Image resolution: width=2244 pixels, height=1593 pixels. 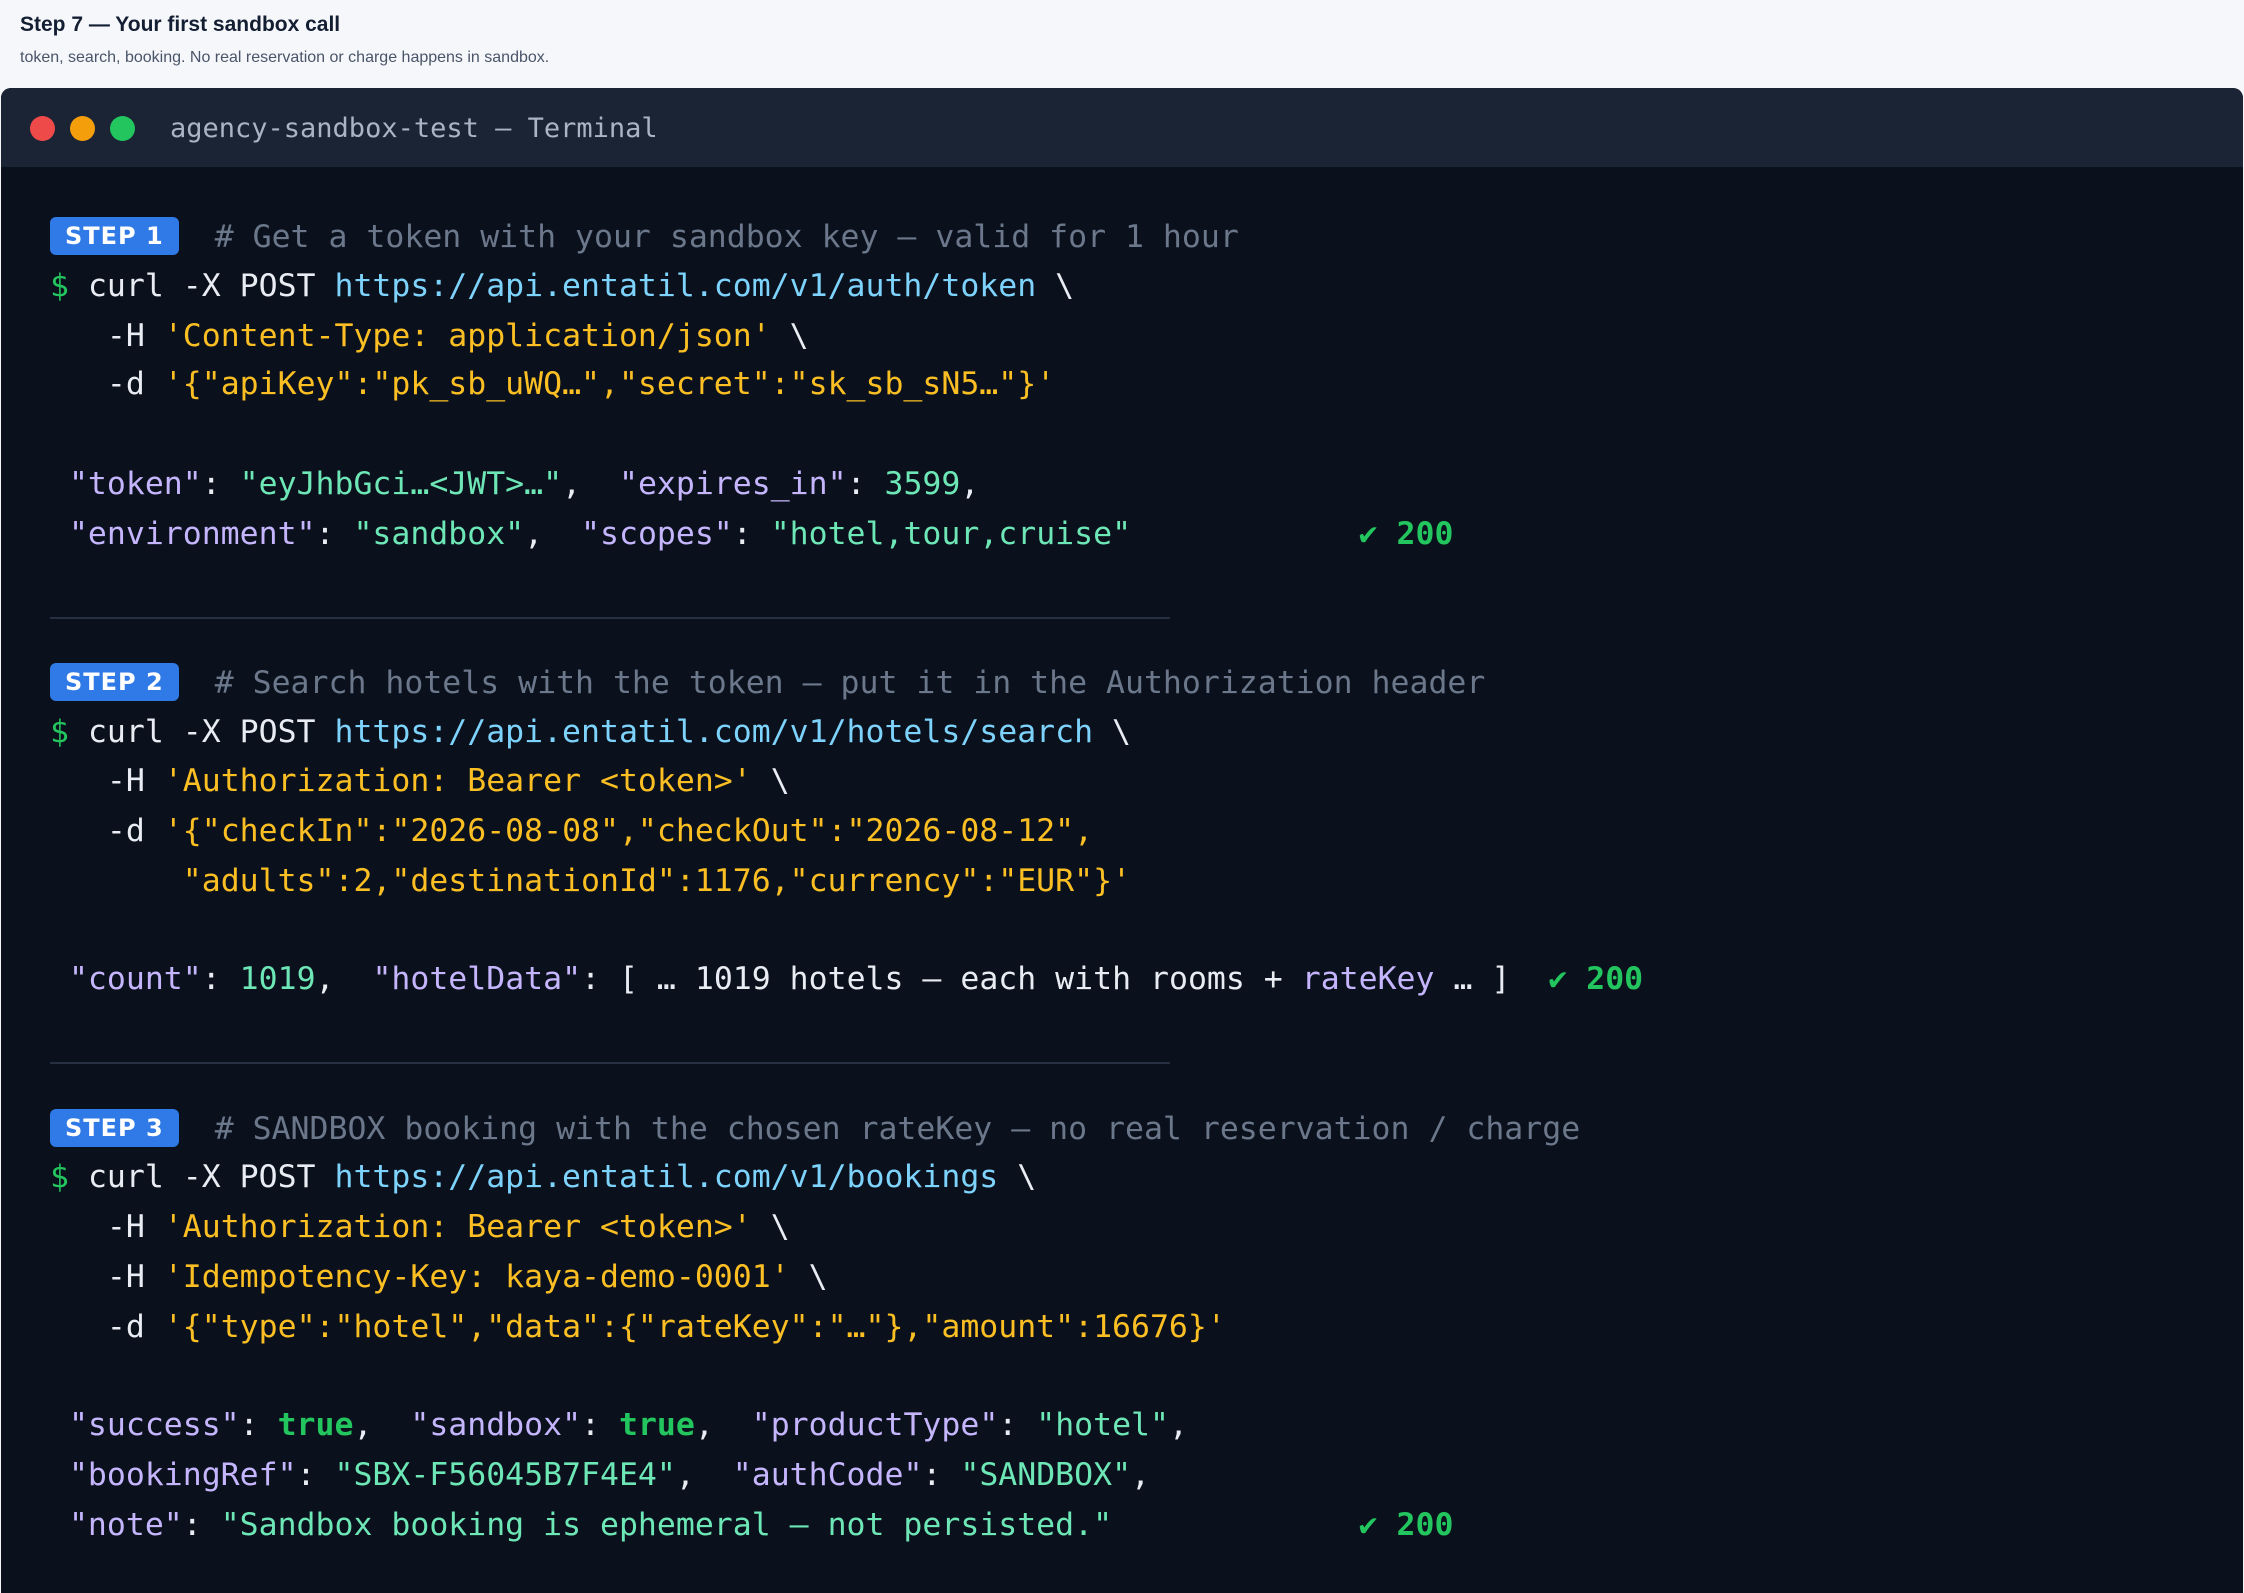 I want to click on json-value: "SANDBOX", so click(x=1046, y=1475).